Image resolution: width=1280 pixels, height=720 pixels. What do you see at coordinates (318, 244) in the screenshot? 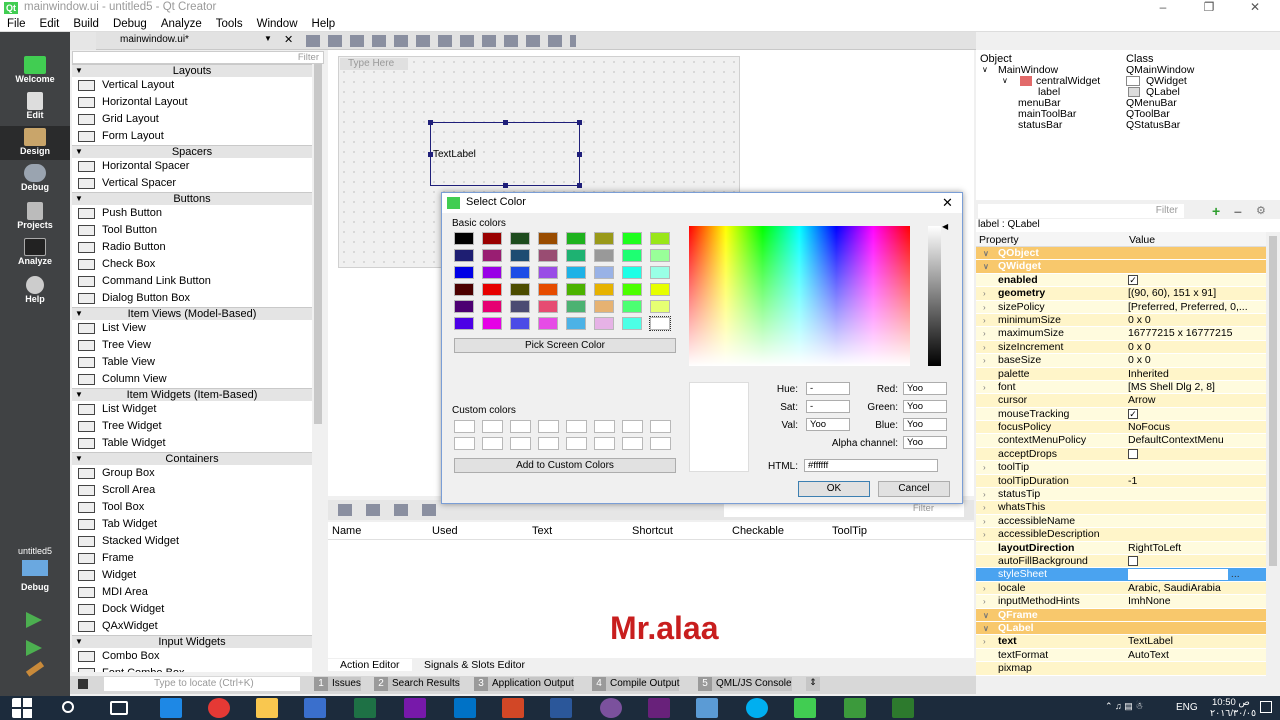
I see `scrollbar-thumb` at bounding box center [318, 244].